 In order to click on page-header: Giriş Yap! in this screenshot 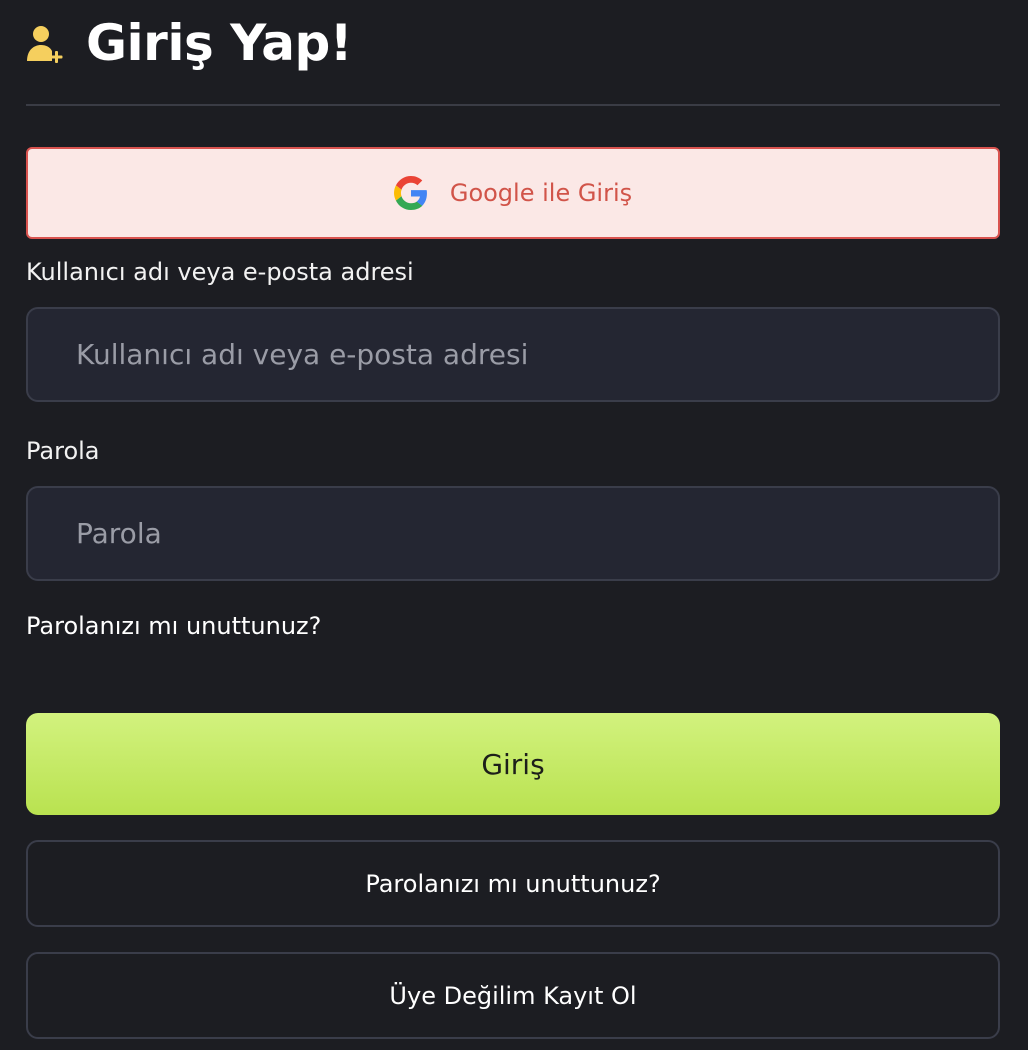, I will do `click(514, 45)`.